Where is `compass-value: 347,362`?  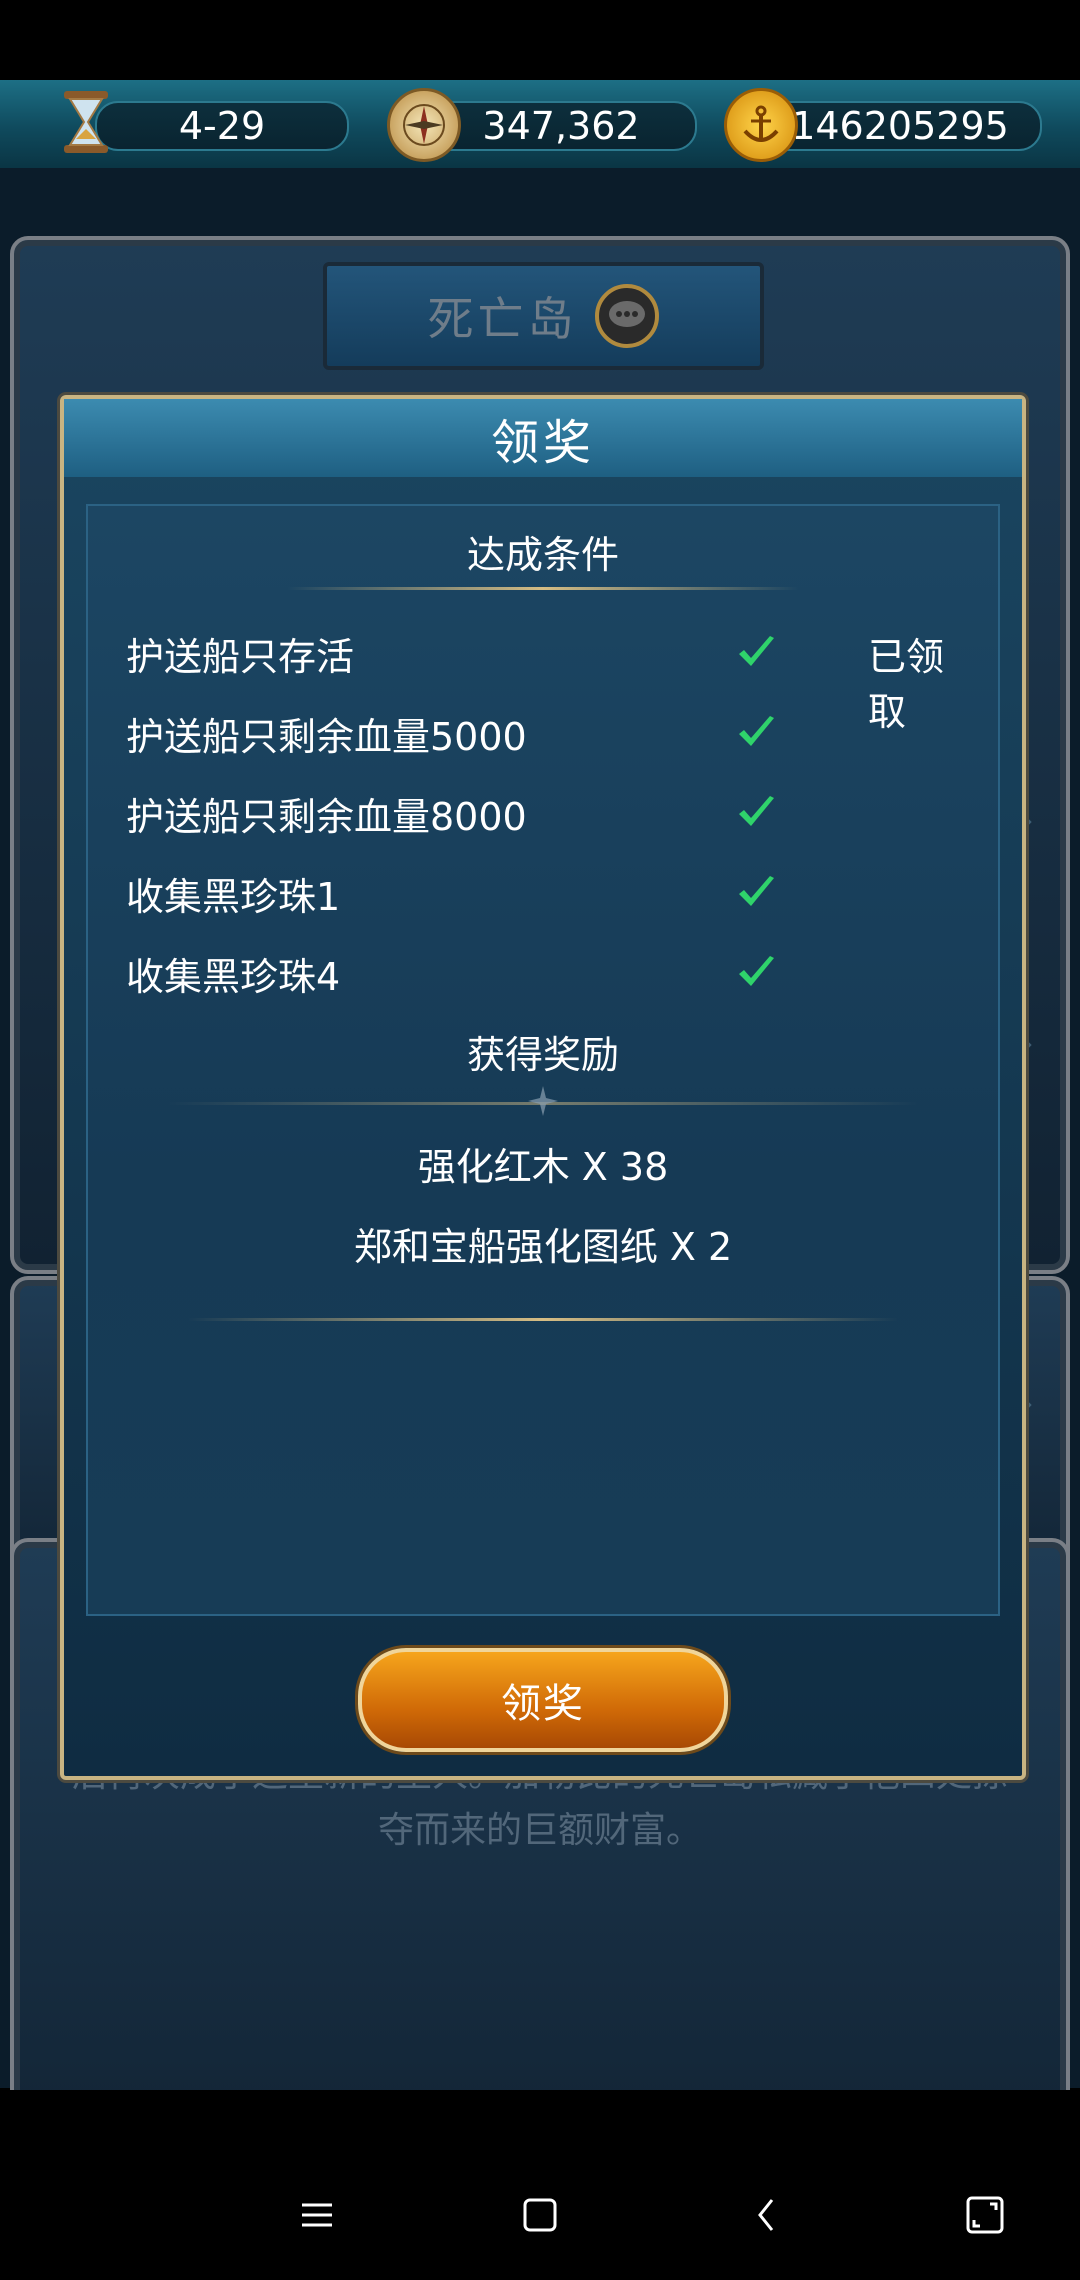 compass-value: 347,362 is located at coordinates (561, 126).